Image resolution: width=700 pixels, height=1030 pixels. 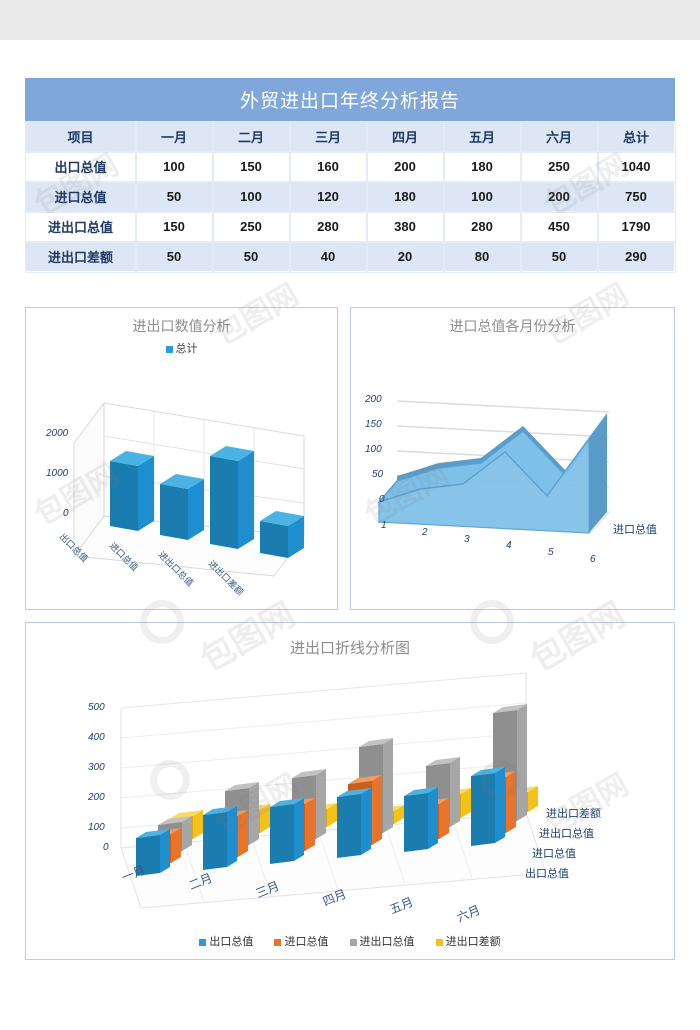 What do you see at coordinates (488, 806) in the screenshot?
I see `bar3-jun-export` at bounding box center [488, 806].